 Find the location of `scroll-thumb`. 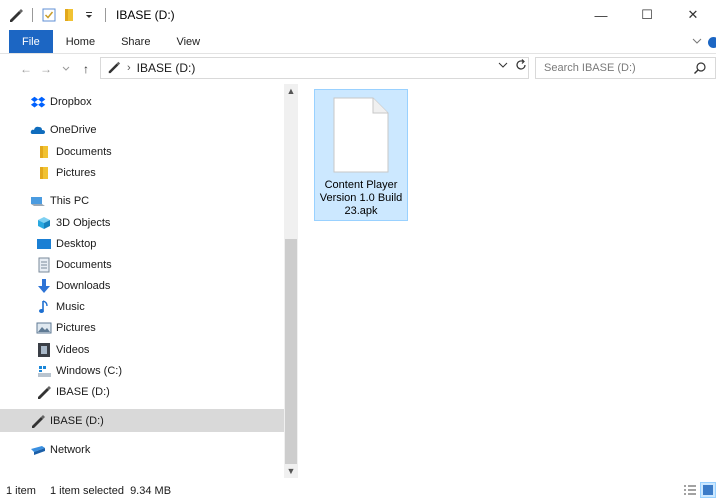

scroll-thumb is located at coordinates (291, 351).